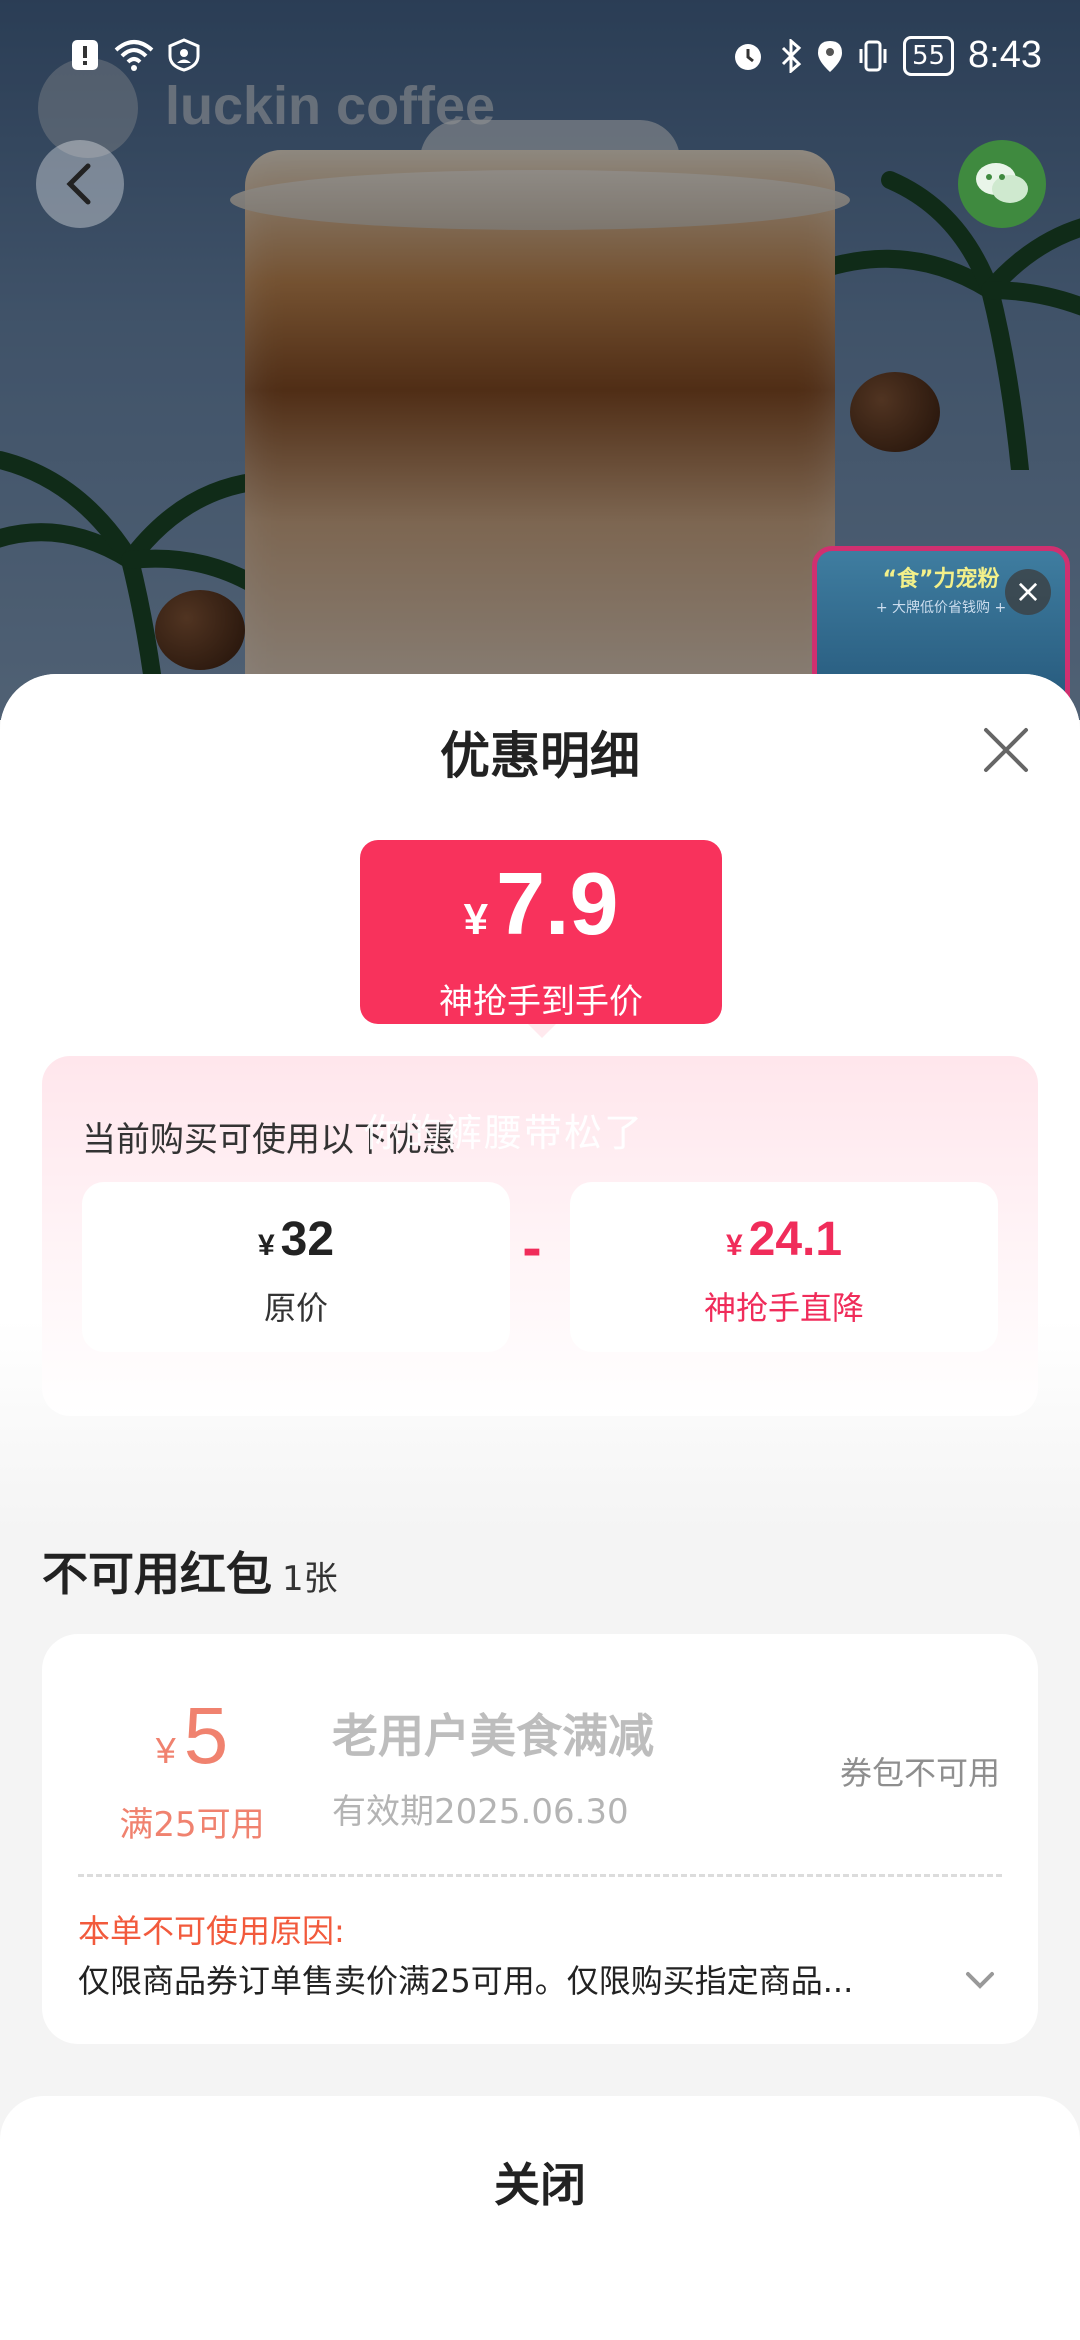  What do you see at coordinates (295, 1308) in the screenshot?
I see `original-price-label: 原价` at bounding box center [295, 1308].